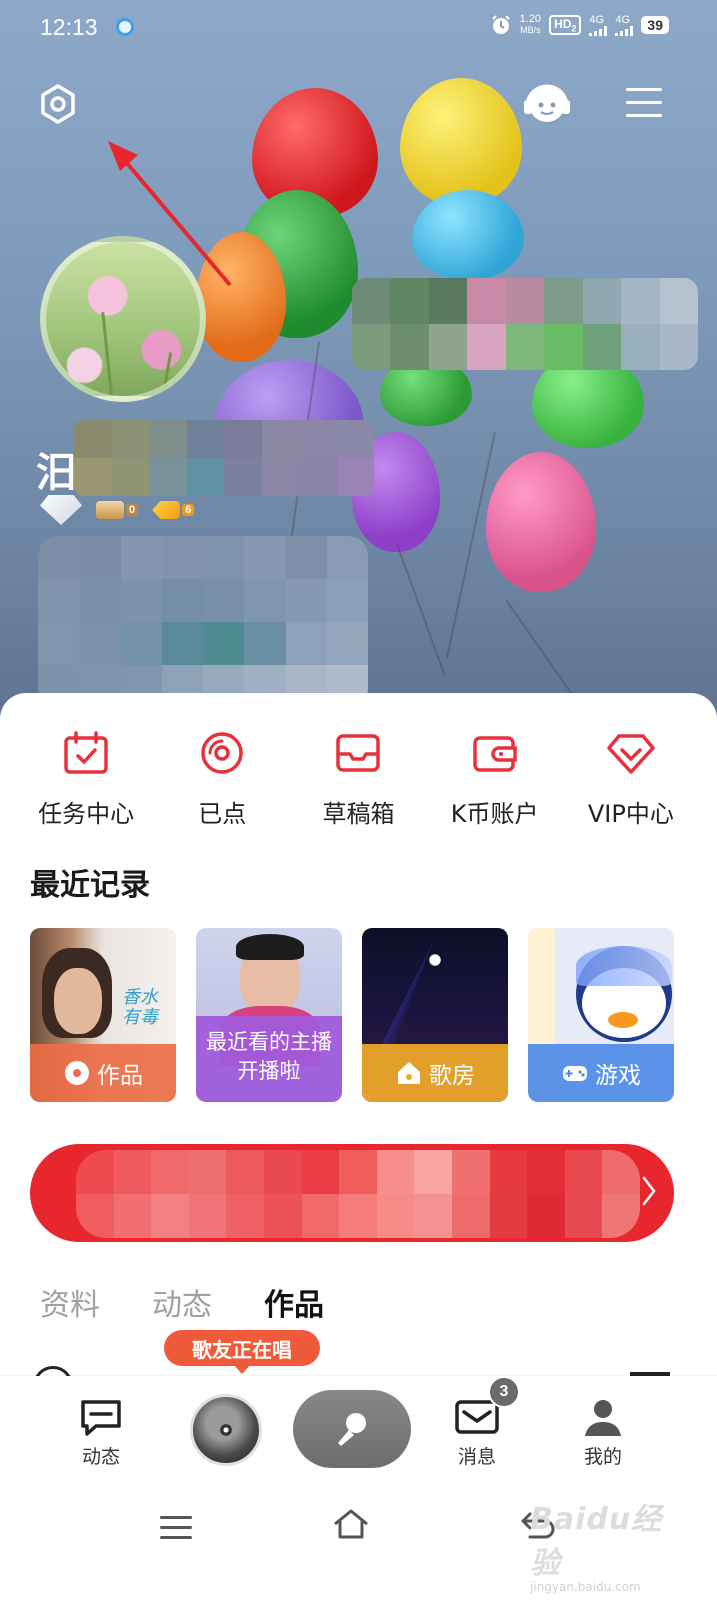 Image resolution: width=717 pixels, height=1600 pixels. Describe the element at coordinates (596, 1548) in the screenshot. I see `baidu-watermark: Baidu经验 jingyan.baidu.com` at that location.